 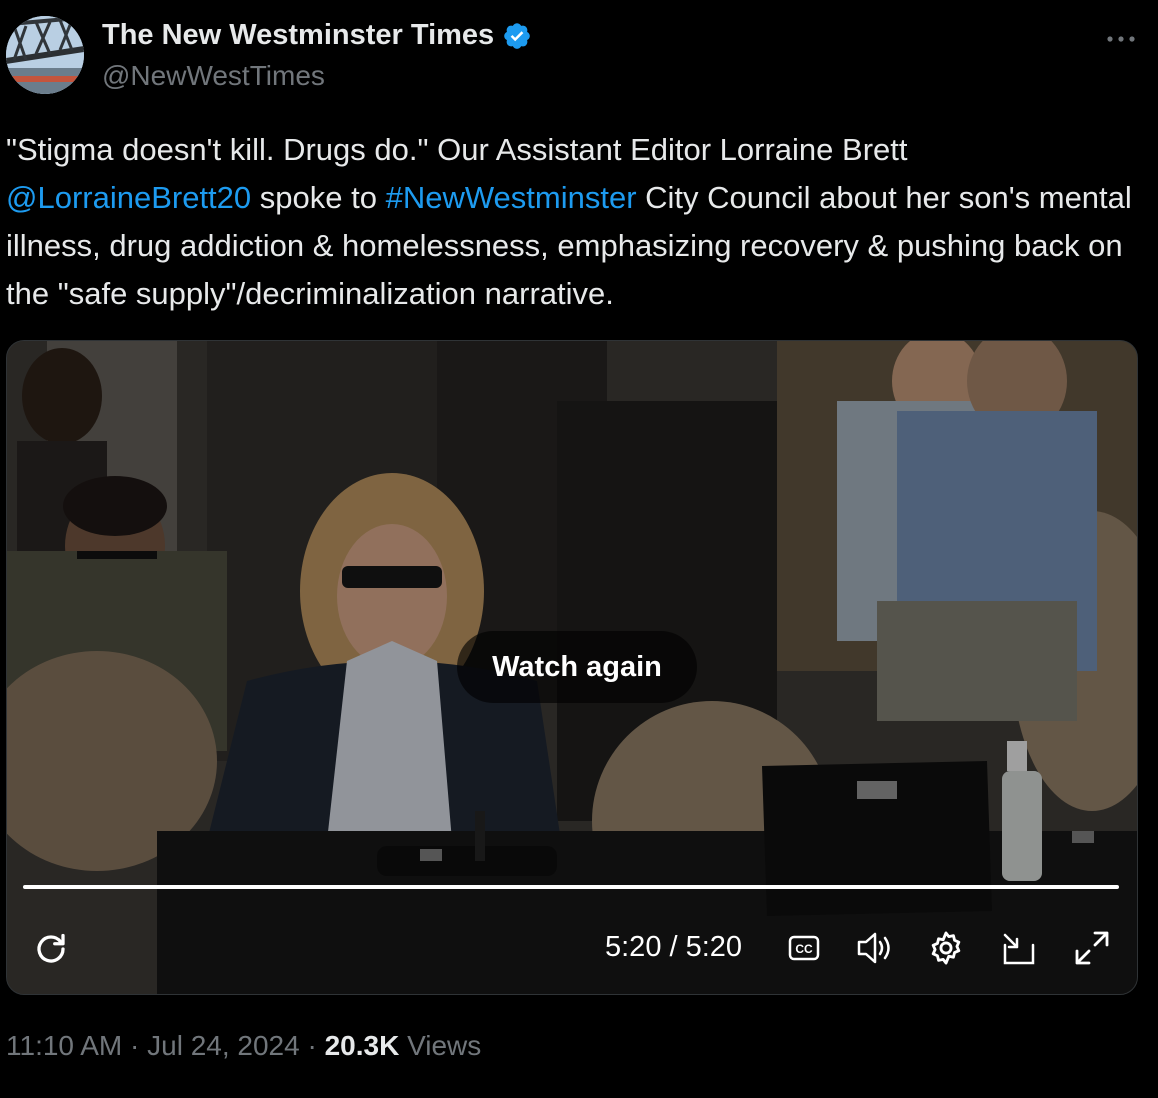 I want to click on watch-again-button: Watch again, so click(x=577, y=667).